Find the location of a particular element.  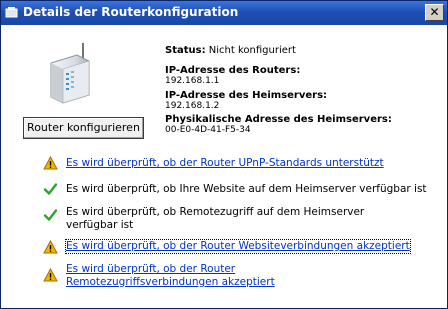

close-icon: ✕ is located at coordinates (434, 12).